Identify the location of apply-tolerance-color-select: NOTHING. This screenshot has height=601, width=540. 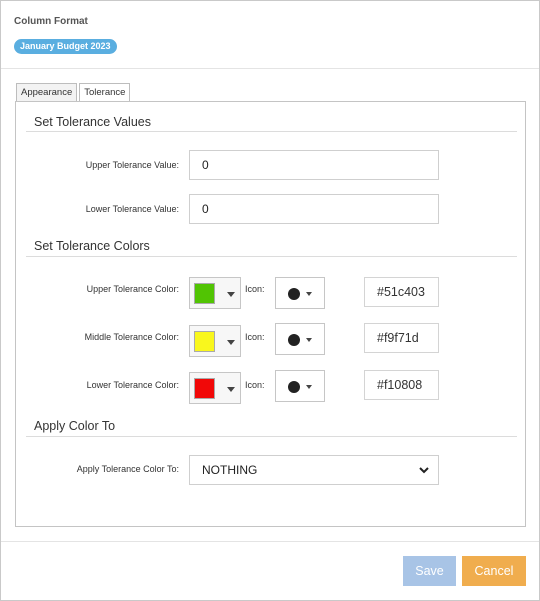
(314, 470).